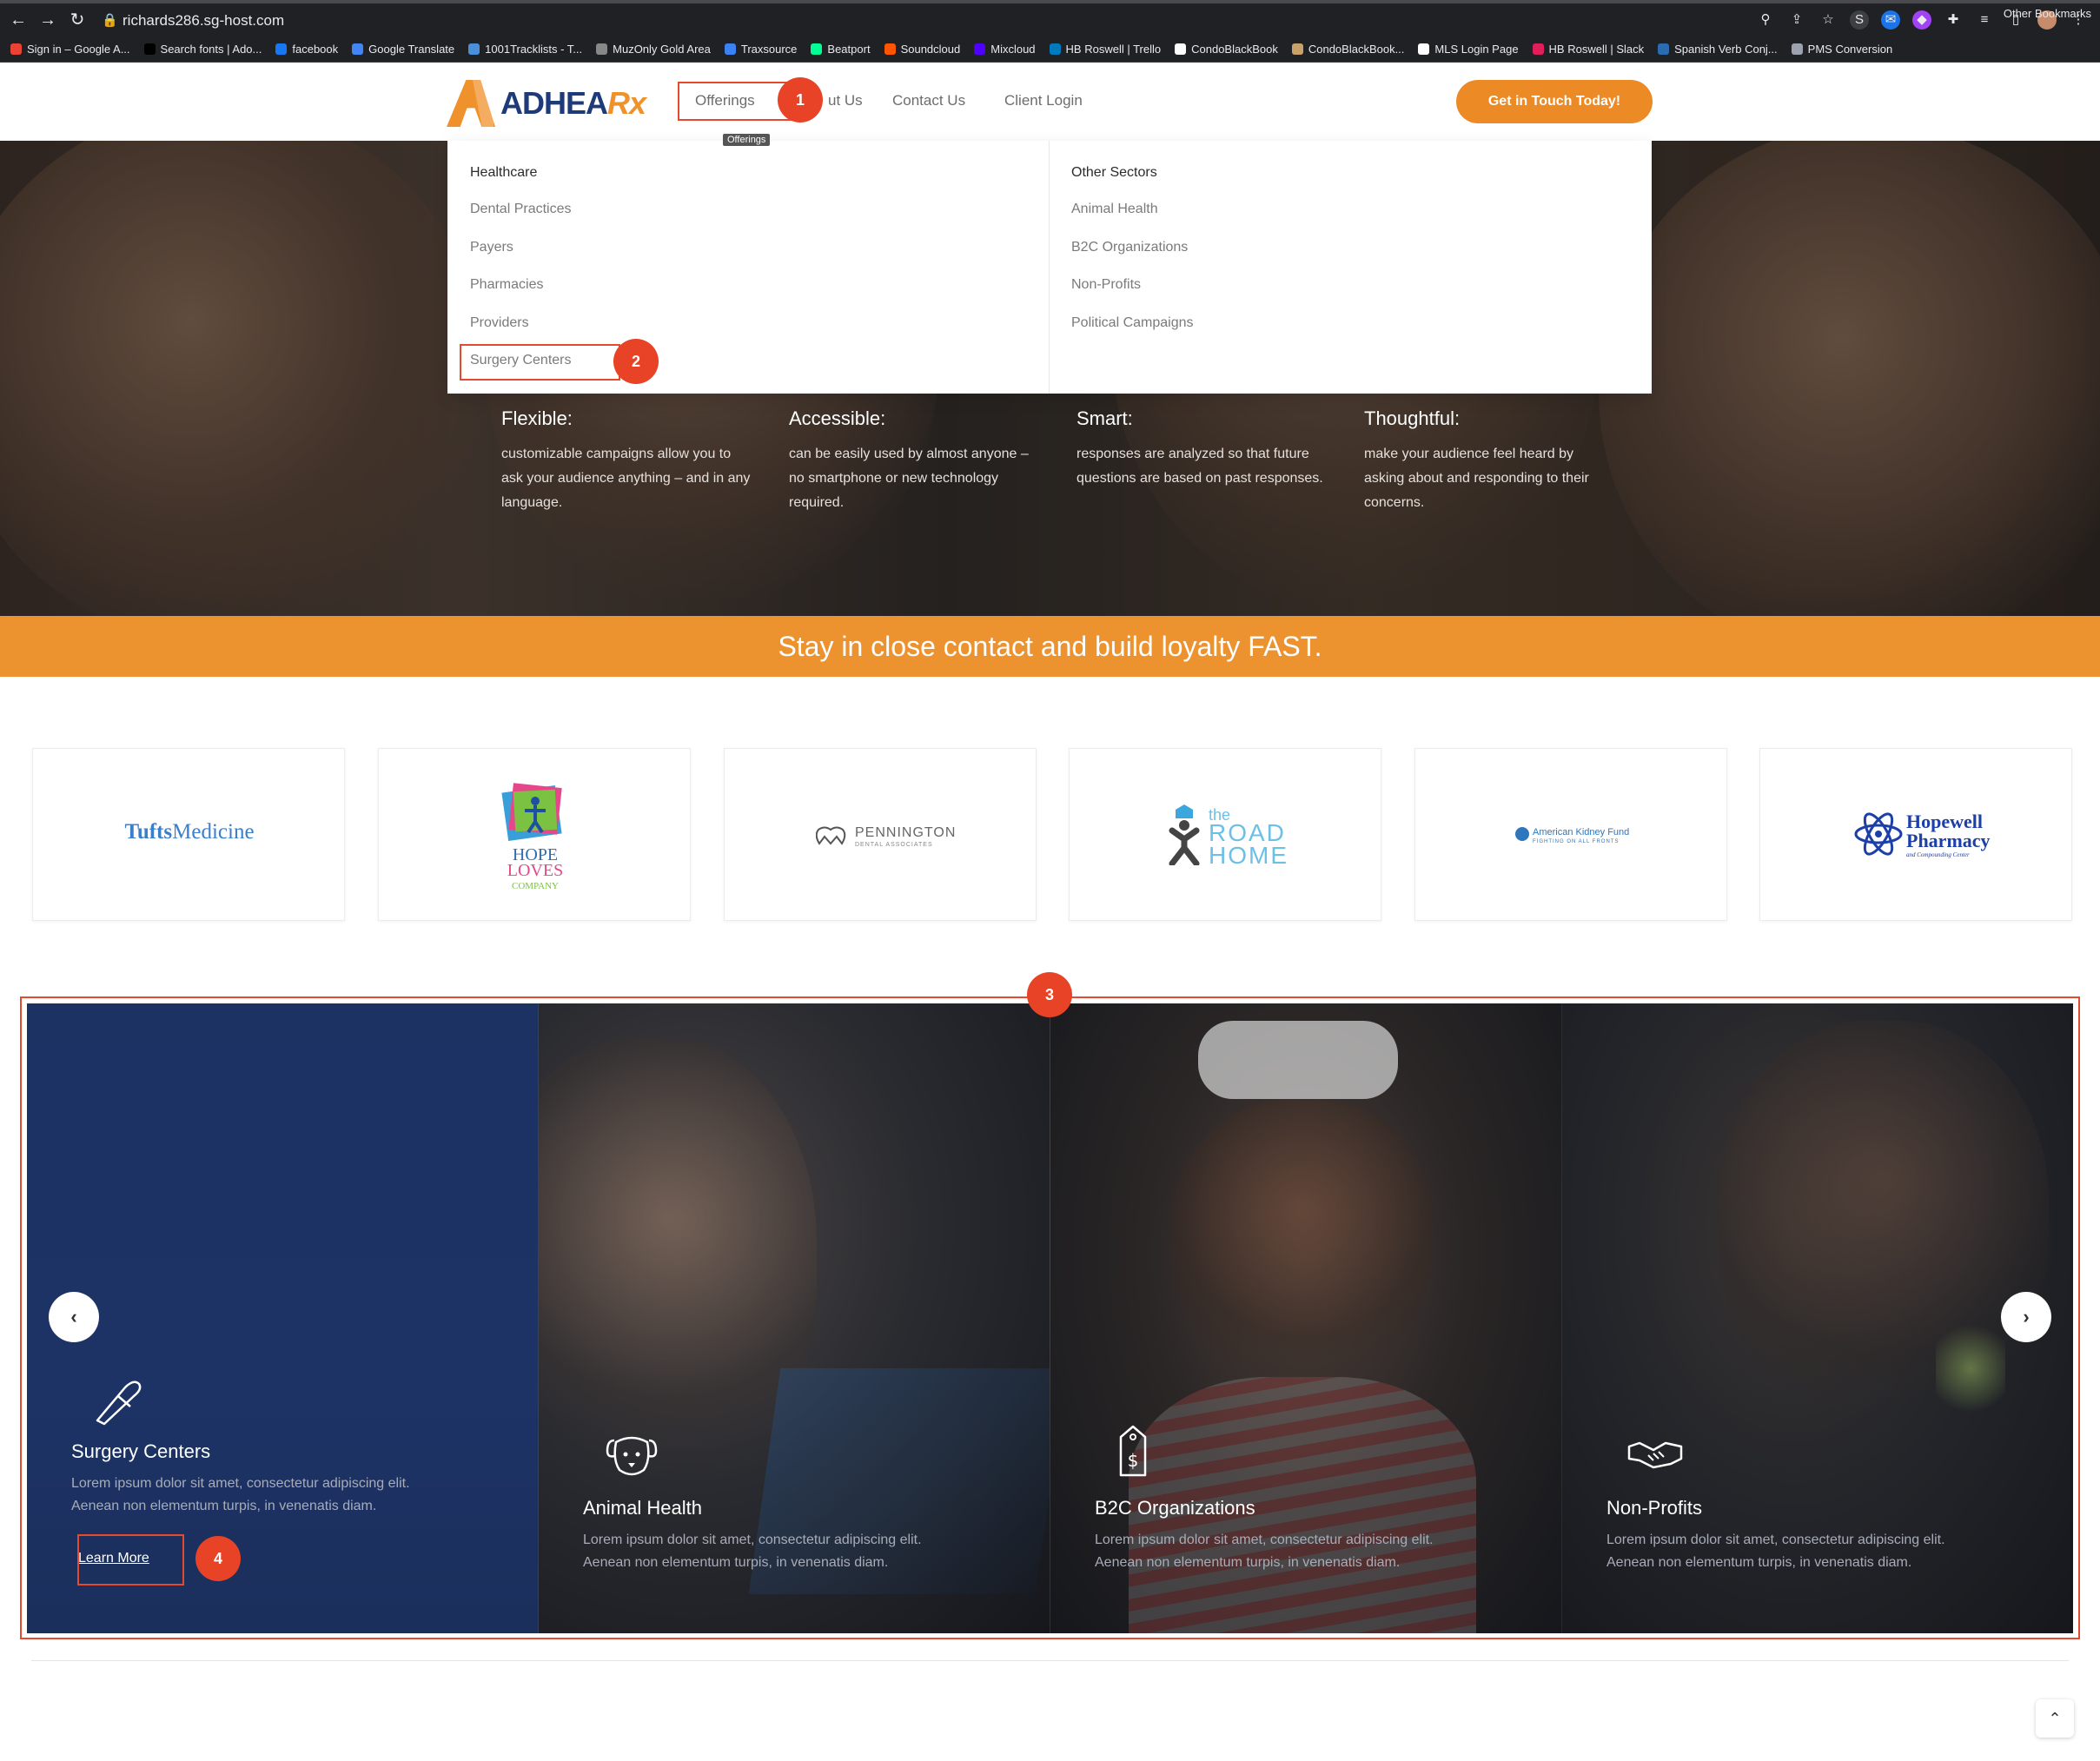 The height and width of the screenshot is (1761, 2100). What do you see at coordinates (1588, 49) in the screenshot?
I see `bookmark-item: HB Roswell | Slack` at bounding box center [1588, 49].